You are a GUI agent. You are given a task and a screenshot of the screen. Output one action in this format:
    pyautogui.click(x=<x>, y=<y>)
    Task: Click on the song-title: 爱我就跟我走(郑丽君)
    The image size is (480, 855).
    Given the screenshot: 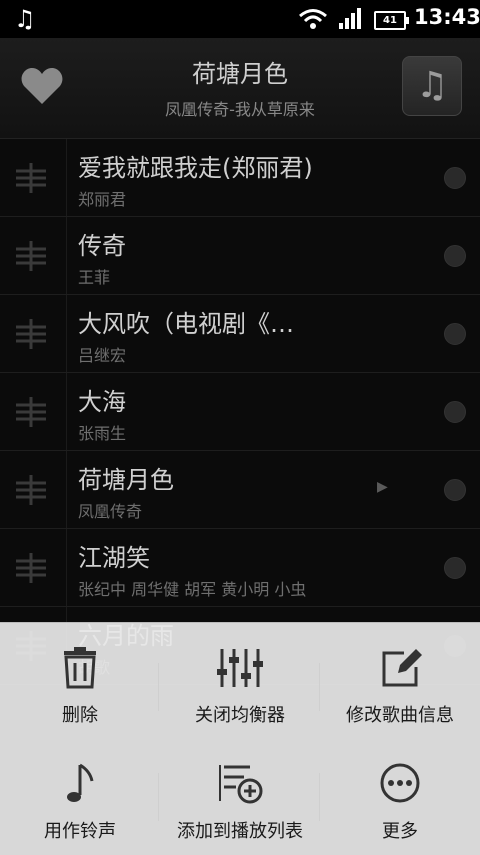 What is the action you would take?
    pyautogui.click(x=195, y=168)
    